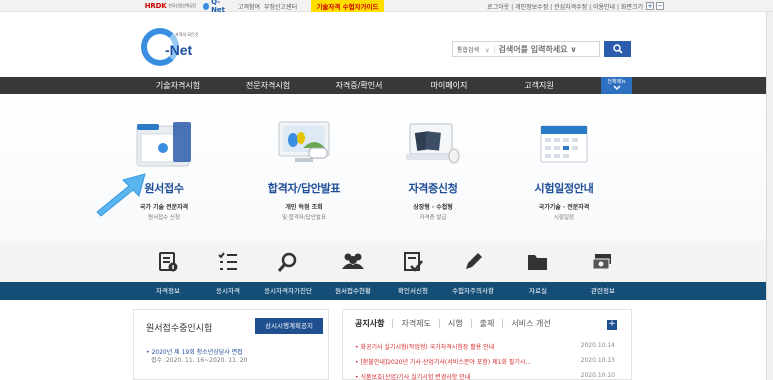  I want to click on hero-sub: 개인 득점 조회, so click(304, 207).